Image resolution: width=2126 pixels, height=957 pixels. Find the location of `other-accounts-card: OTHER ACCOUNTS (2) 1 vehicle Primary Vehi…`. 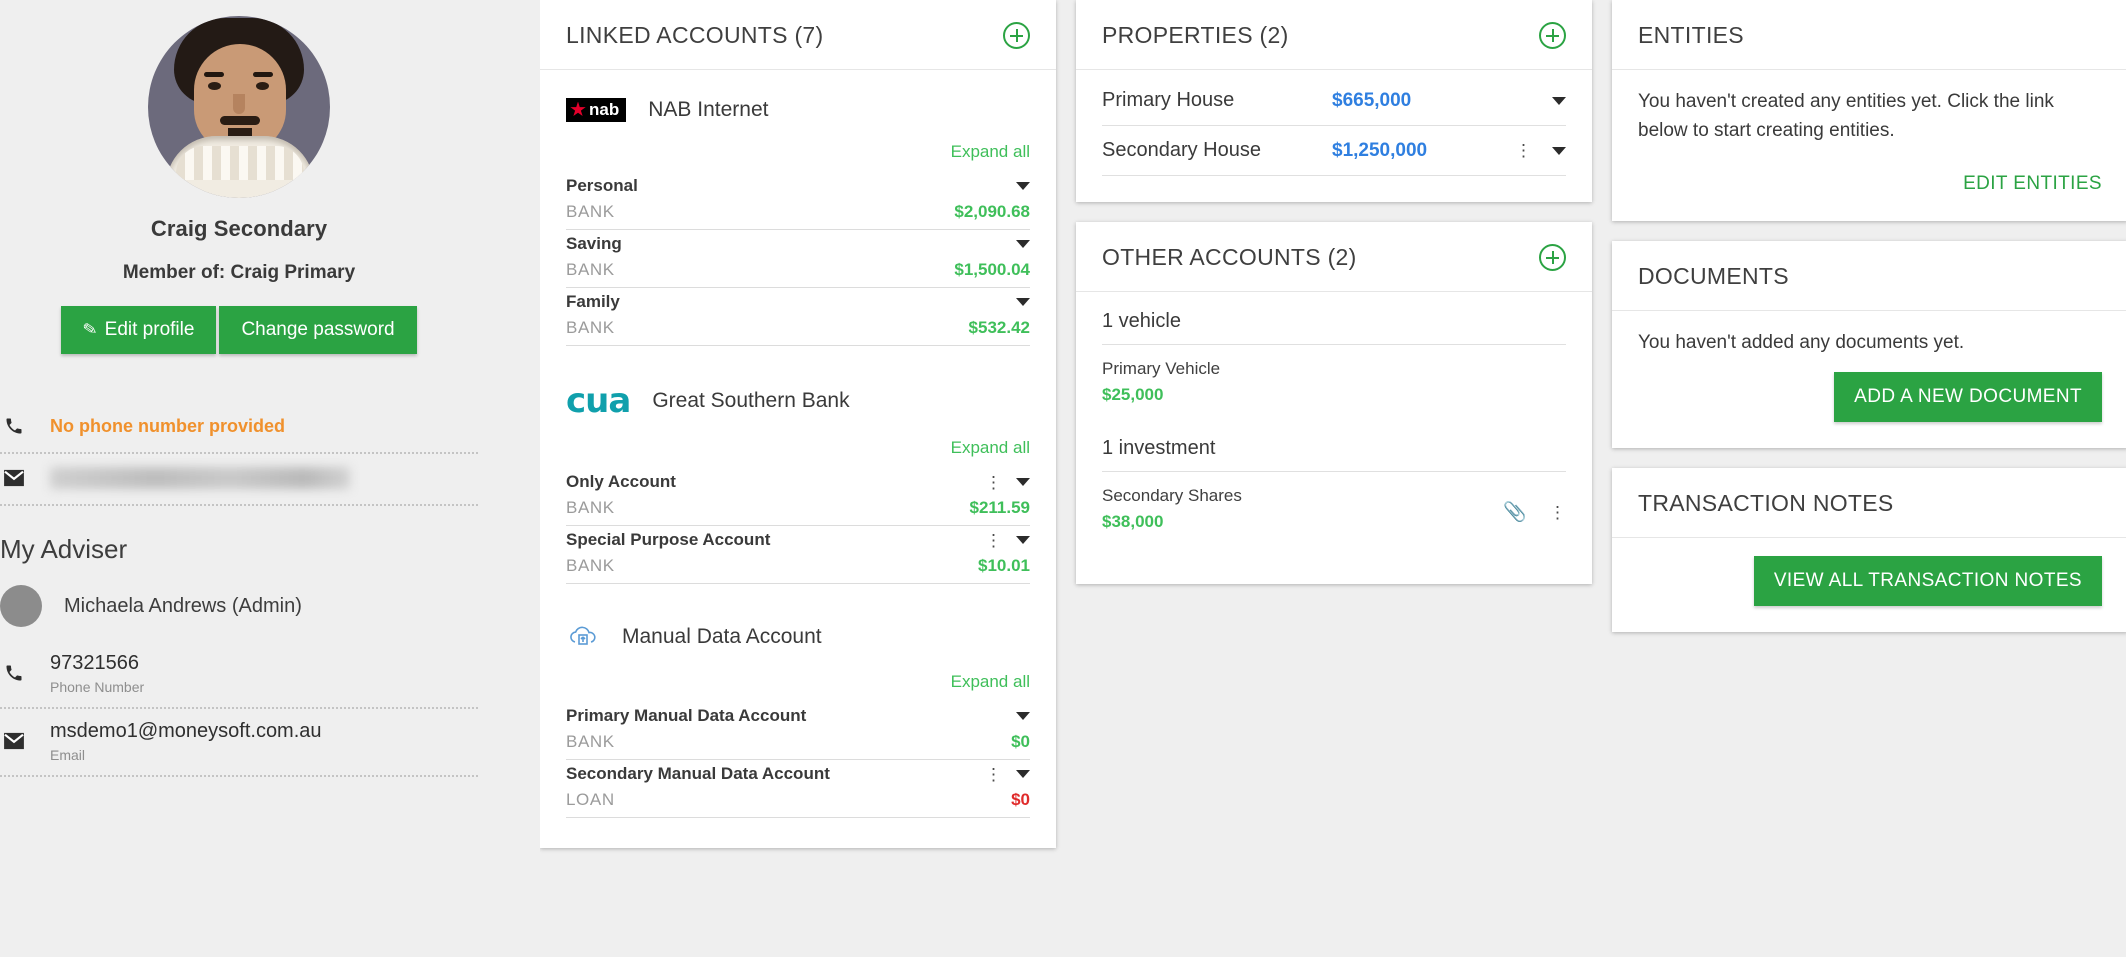

other-accounts-card: OTHER ACCOUNTS (2) 1 vehicle Primary Vehi… is located at coordinates (1334, 403).